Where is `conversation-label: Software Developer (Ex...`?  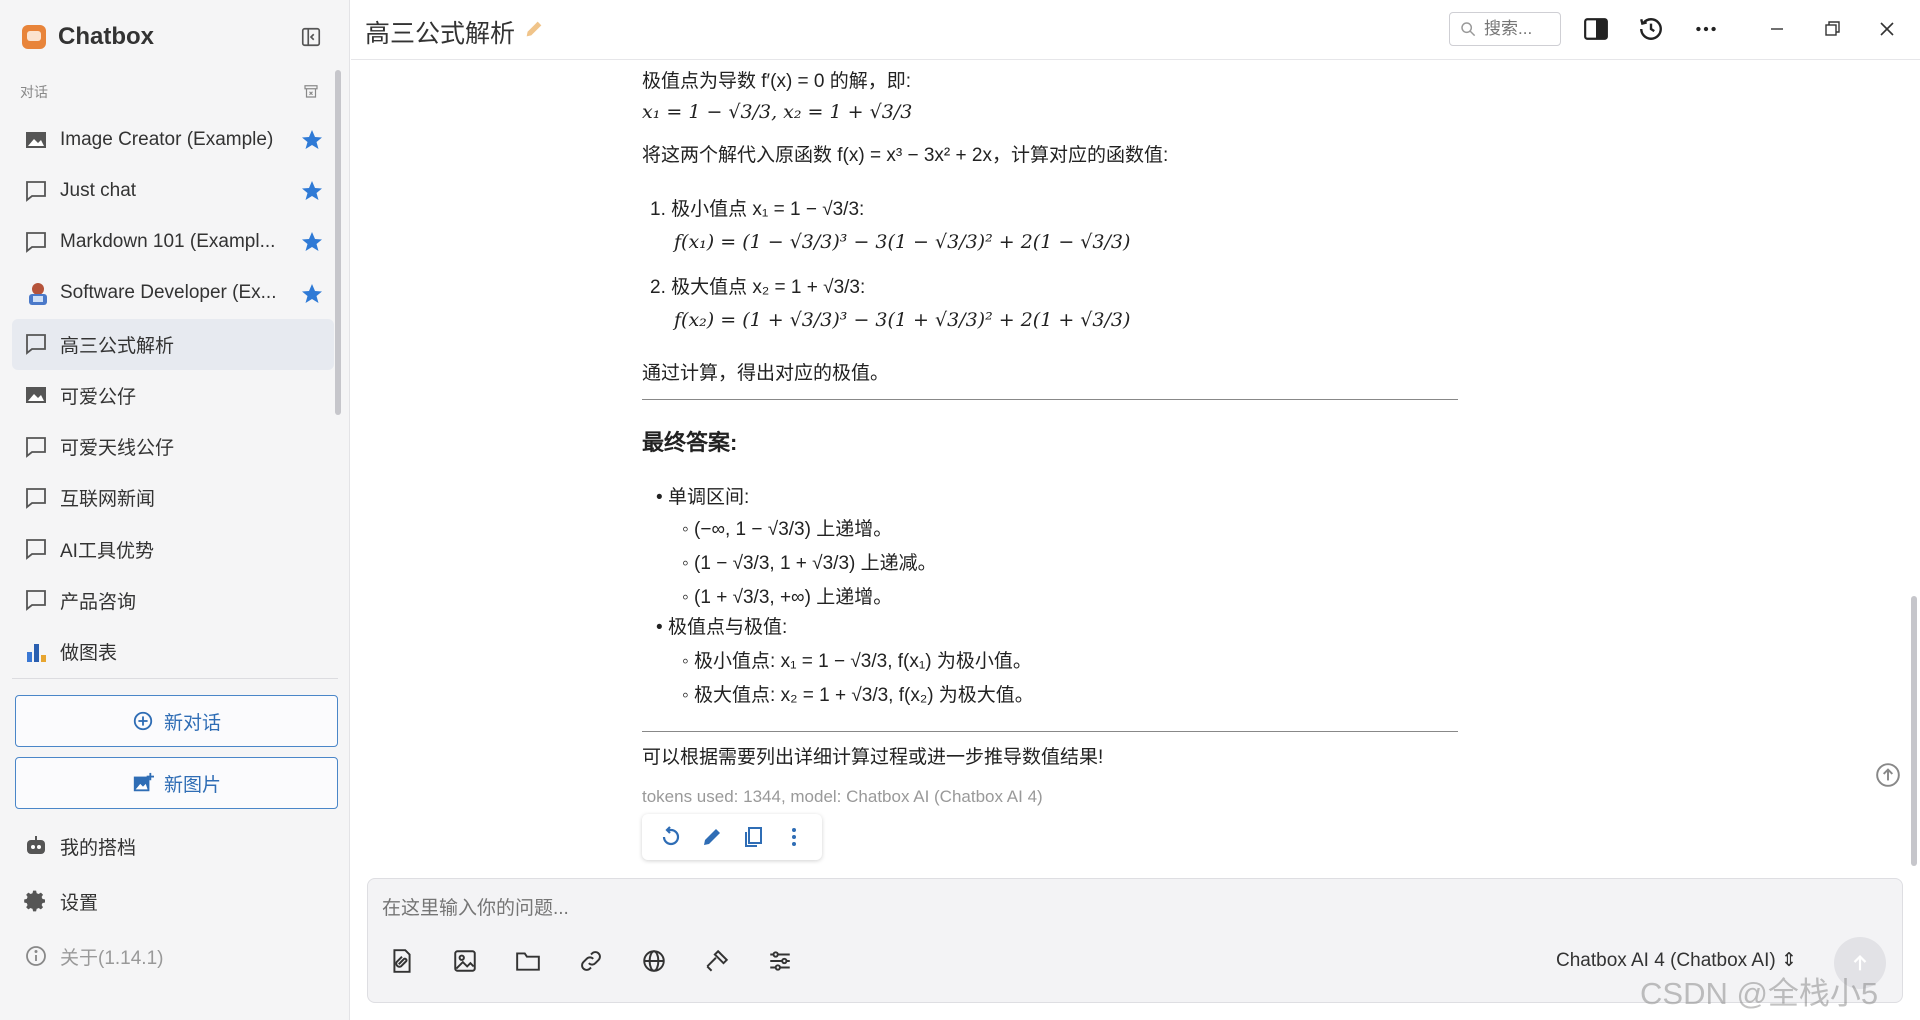
conversation-label: Software Developer (Ex... is located at coordinates (168, 293).